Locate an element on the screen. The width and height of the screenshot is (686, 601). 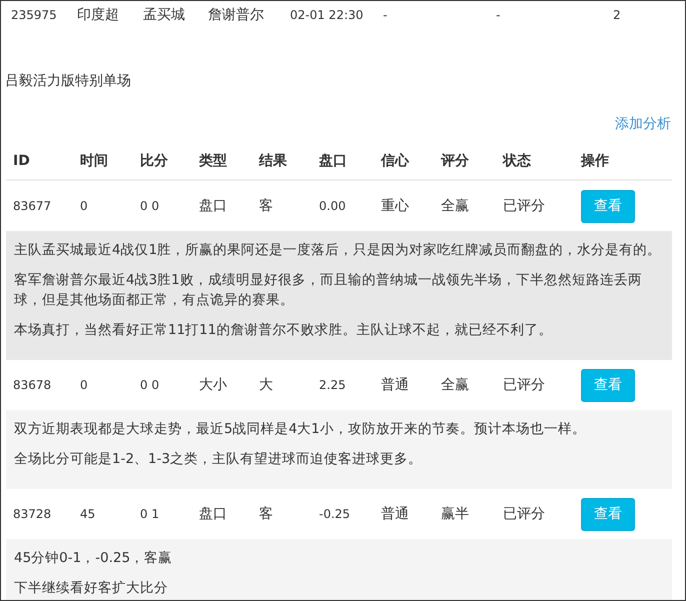
table-cell-text: 83728 is located at coordinates (32, 514).